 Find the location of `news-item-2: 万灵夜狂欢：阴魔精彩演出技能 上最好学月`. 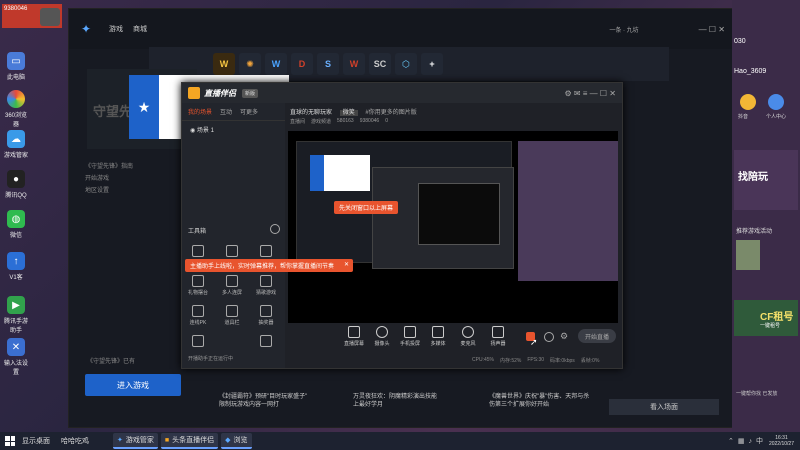

news-item-2: 万灵夜狂欢：阴魔精彩演出技能 上最好学月 is located at coordinates (413, 401).